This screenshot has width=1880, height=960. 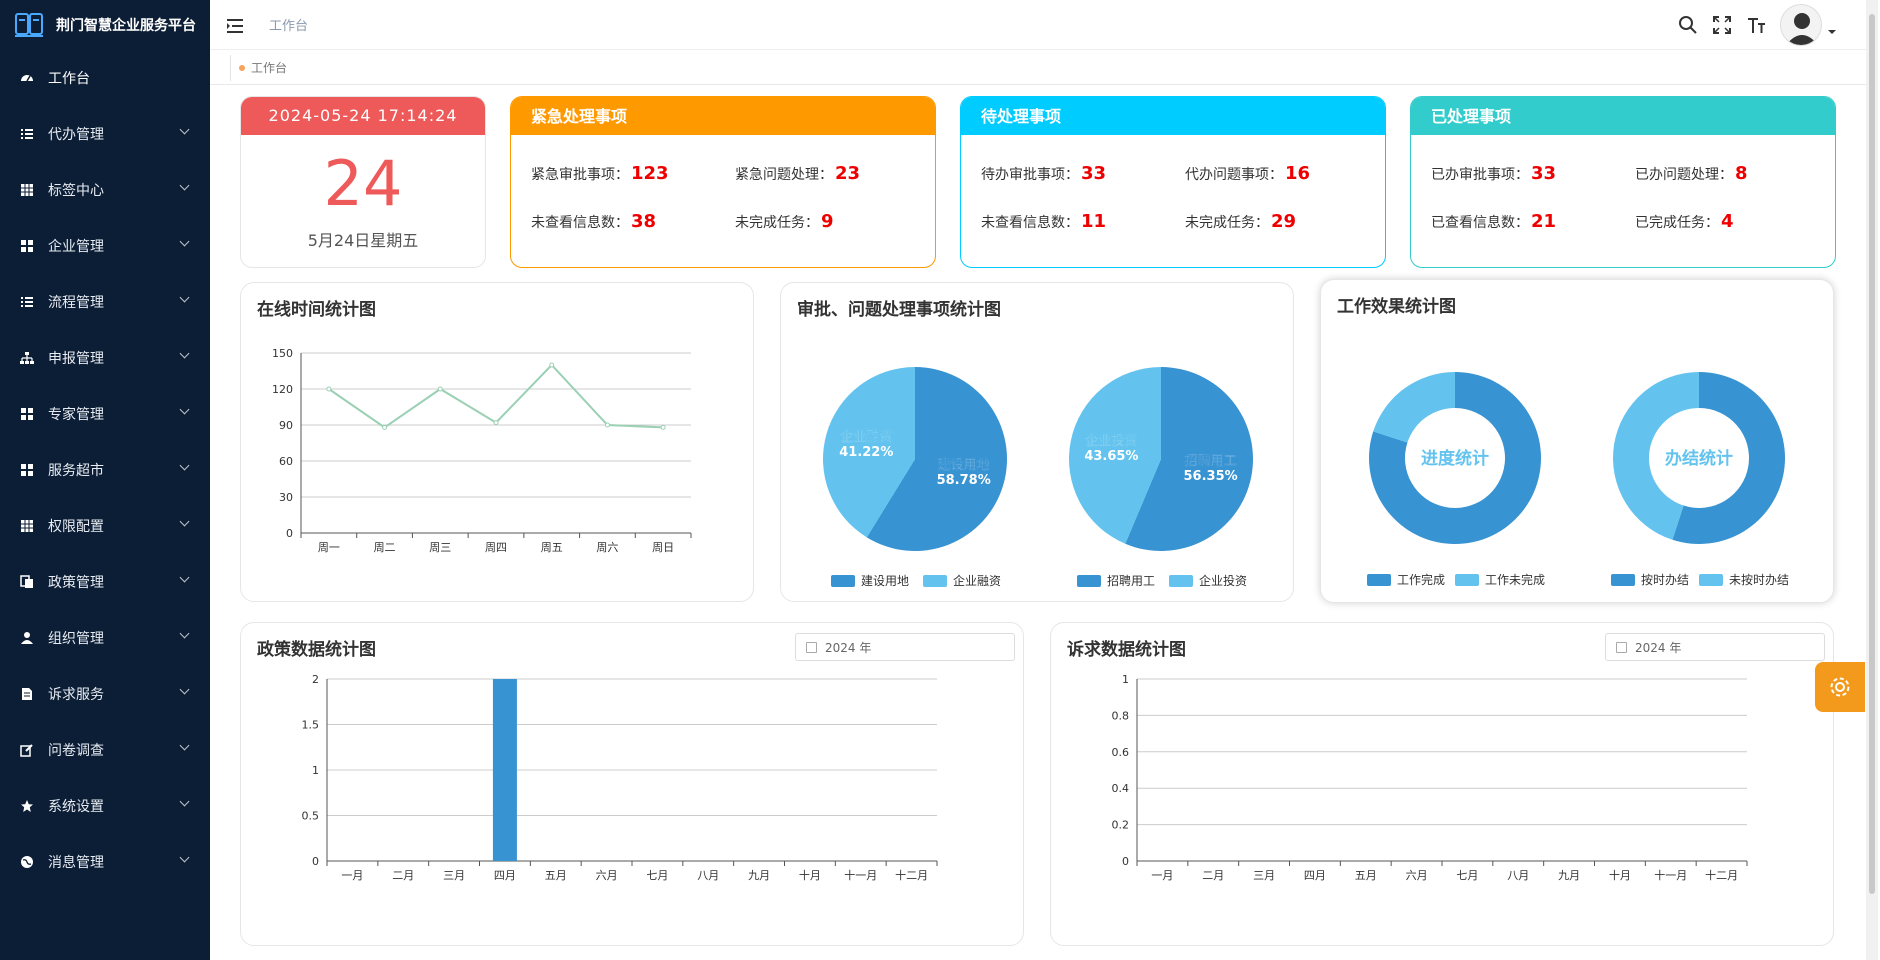 What do you see at coordinates (286, 497) in the screenshot?
I see `y-tick-label: 30` at bounding box center [286, 497].